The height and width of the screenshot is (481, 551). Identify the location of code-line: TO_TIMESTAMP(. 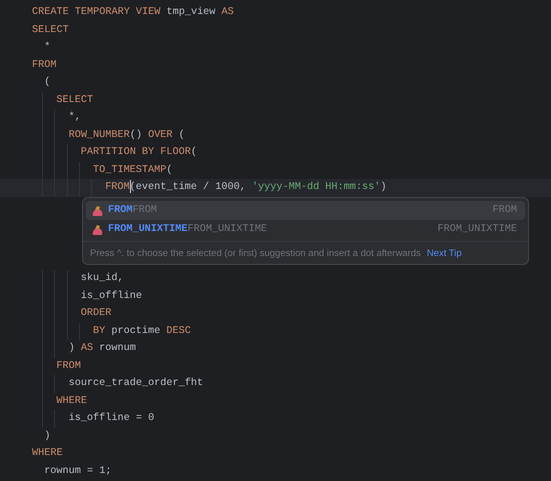
(132, 170).